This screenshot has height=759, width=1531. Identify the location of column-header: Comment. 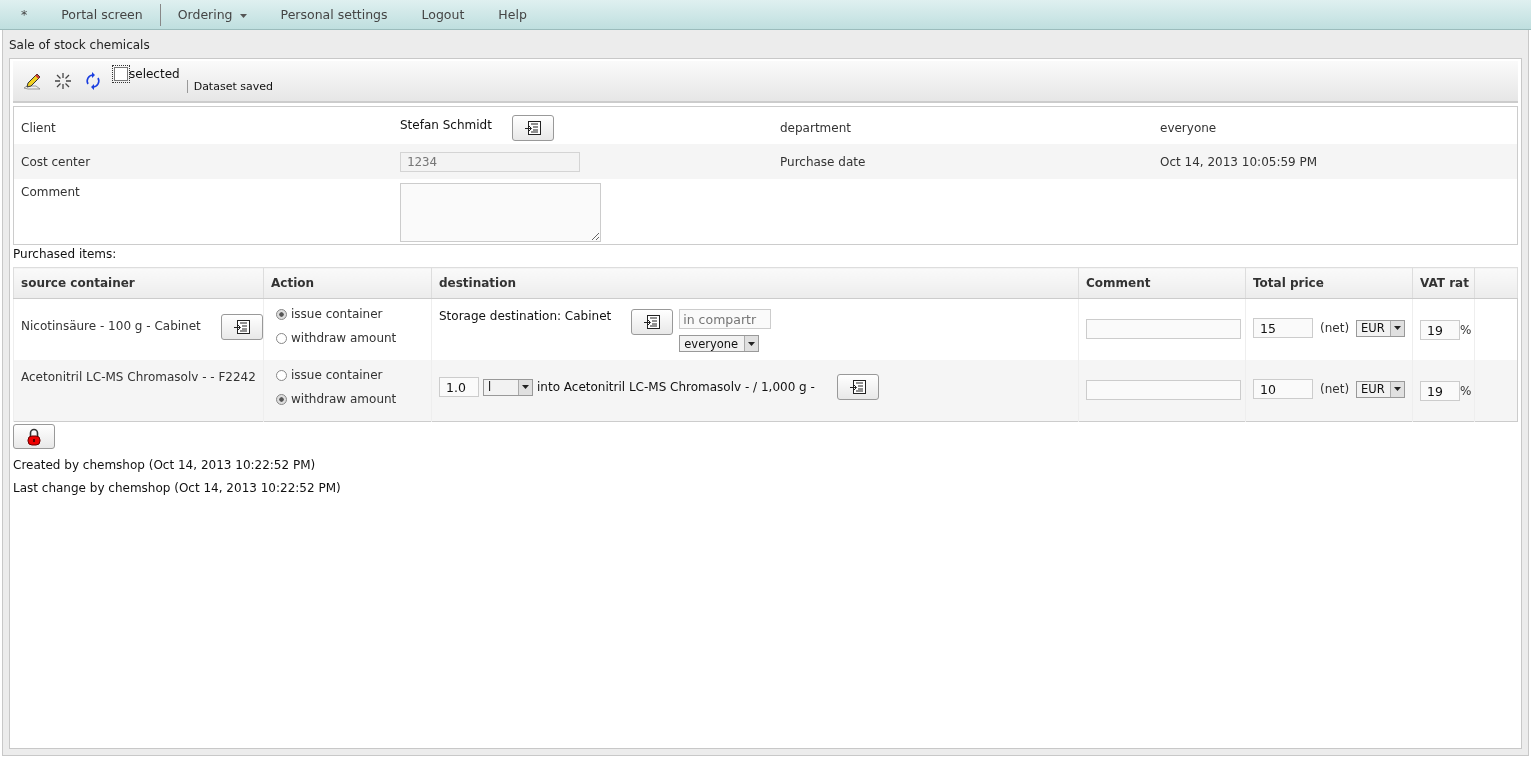
(1162, 283).